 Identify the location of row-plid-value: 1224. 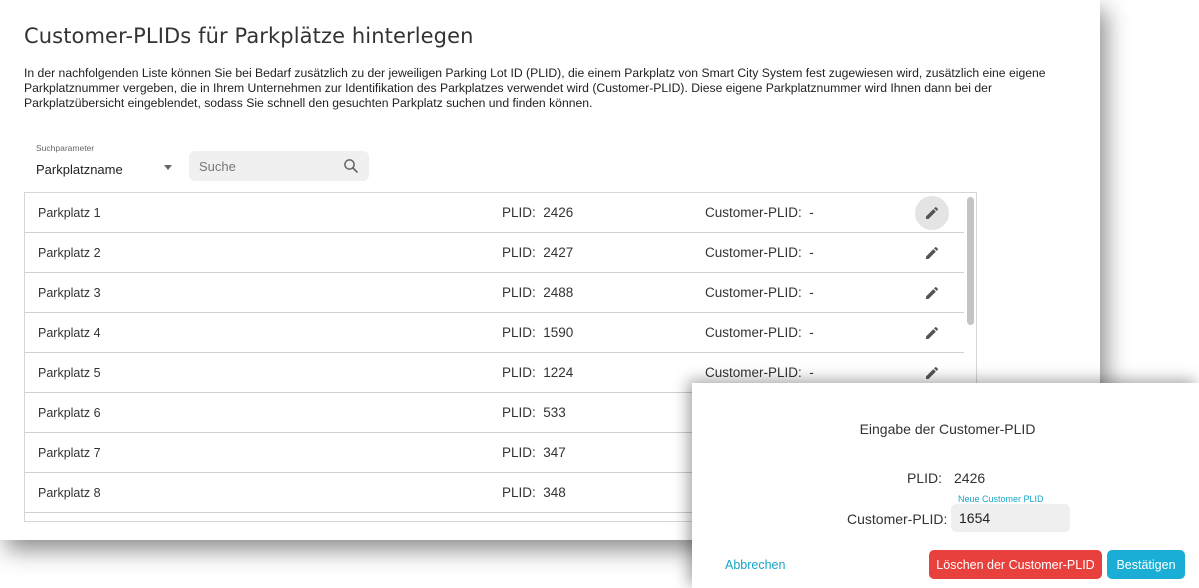
(558, 372).